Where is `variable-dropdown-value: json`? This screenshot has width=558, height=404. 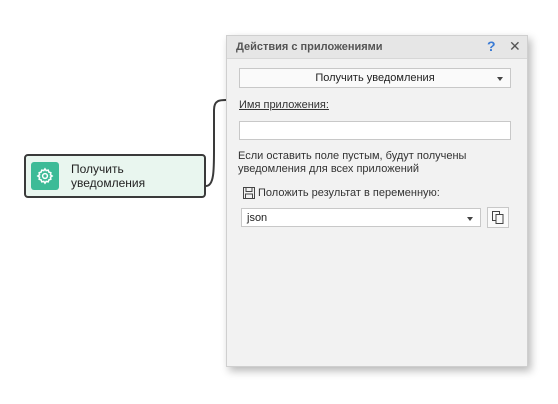
variable-dropdown-value: json is located at coordinates (257, 217).